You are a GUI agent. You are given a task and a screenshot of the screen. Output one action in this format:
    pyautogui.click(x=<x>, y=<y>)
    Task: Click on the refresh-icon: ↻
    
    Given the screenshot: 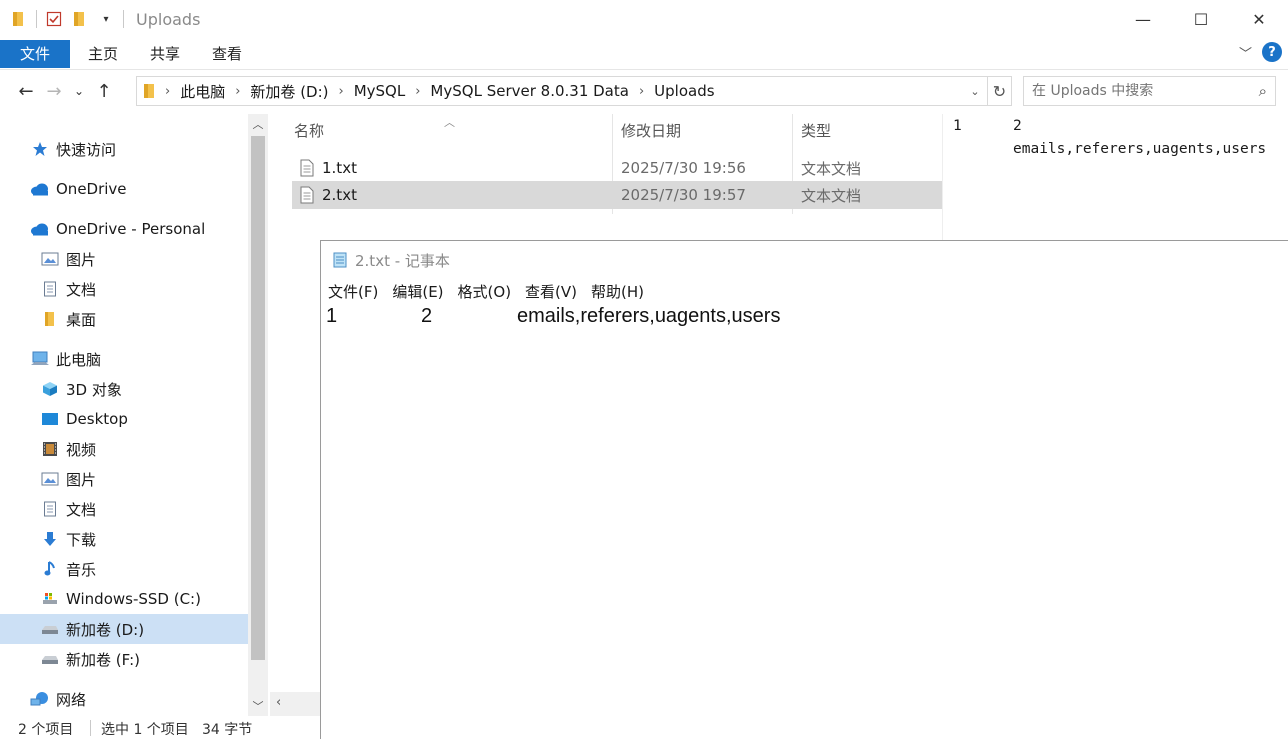 What is the action you would take?
    pyautogui.click(x=1000, y=91)
    